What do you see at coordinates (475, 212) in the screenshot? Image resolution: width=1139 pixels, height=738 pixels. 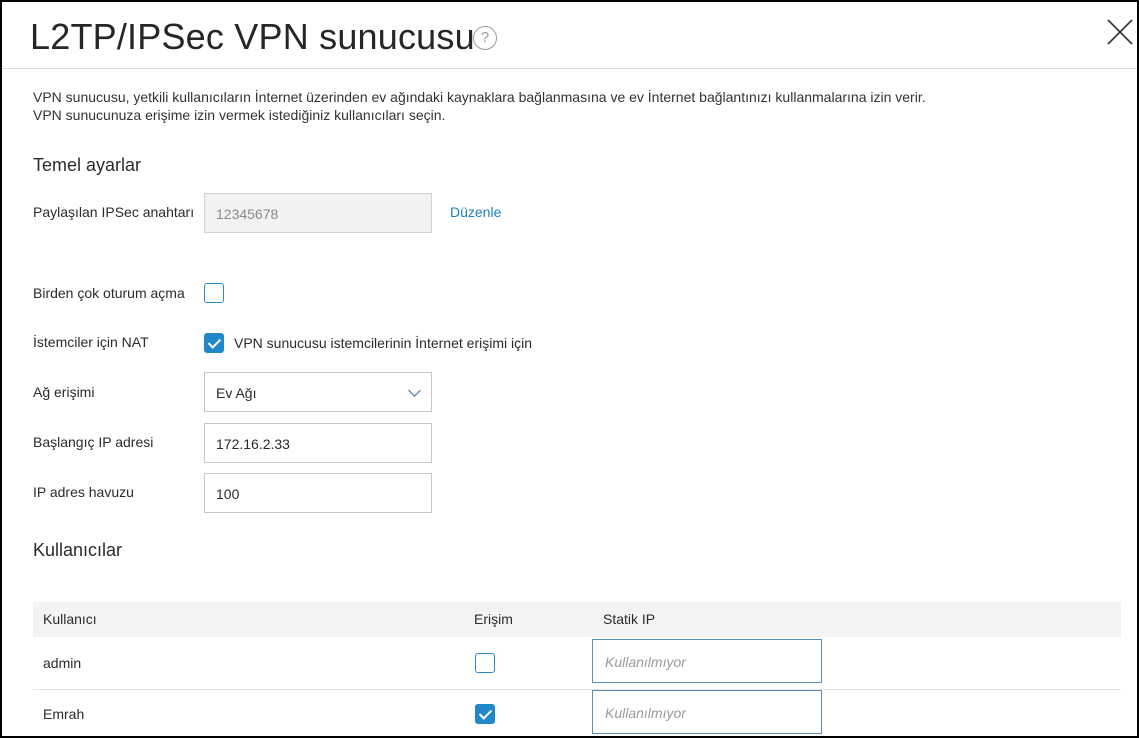 I see `edit-psk-link: Düzenle` at bounding box center [475, 212].